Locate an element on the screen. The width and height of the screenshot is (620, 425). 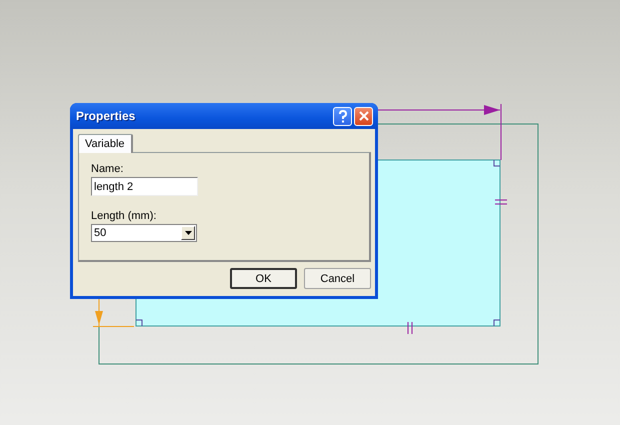
dialog-button: OK is located at coordinates (263, 278).